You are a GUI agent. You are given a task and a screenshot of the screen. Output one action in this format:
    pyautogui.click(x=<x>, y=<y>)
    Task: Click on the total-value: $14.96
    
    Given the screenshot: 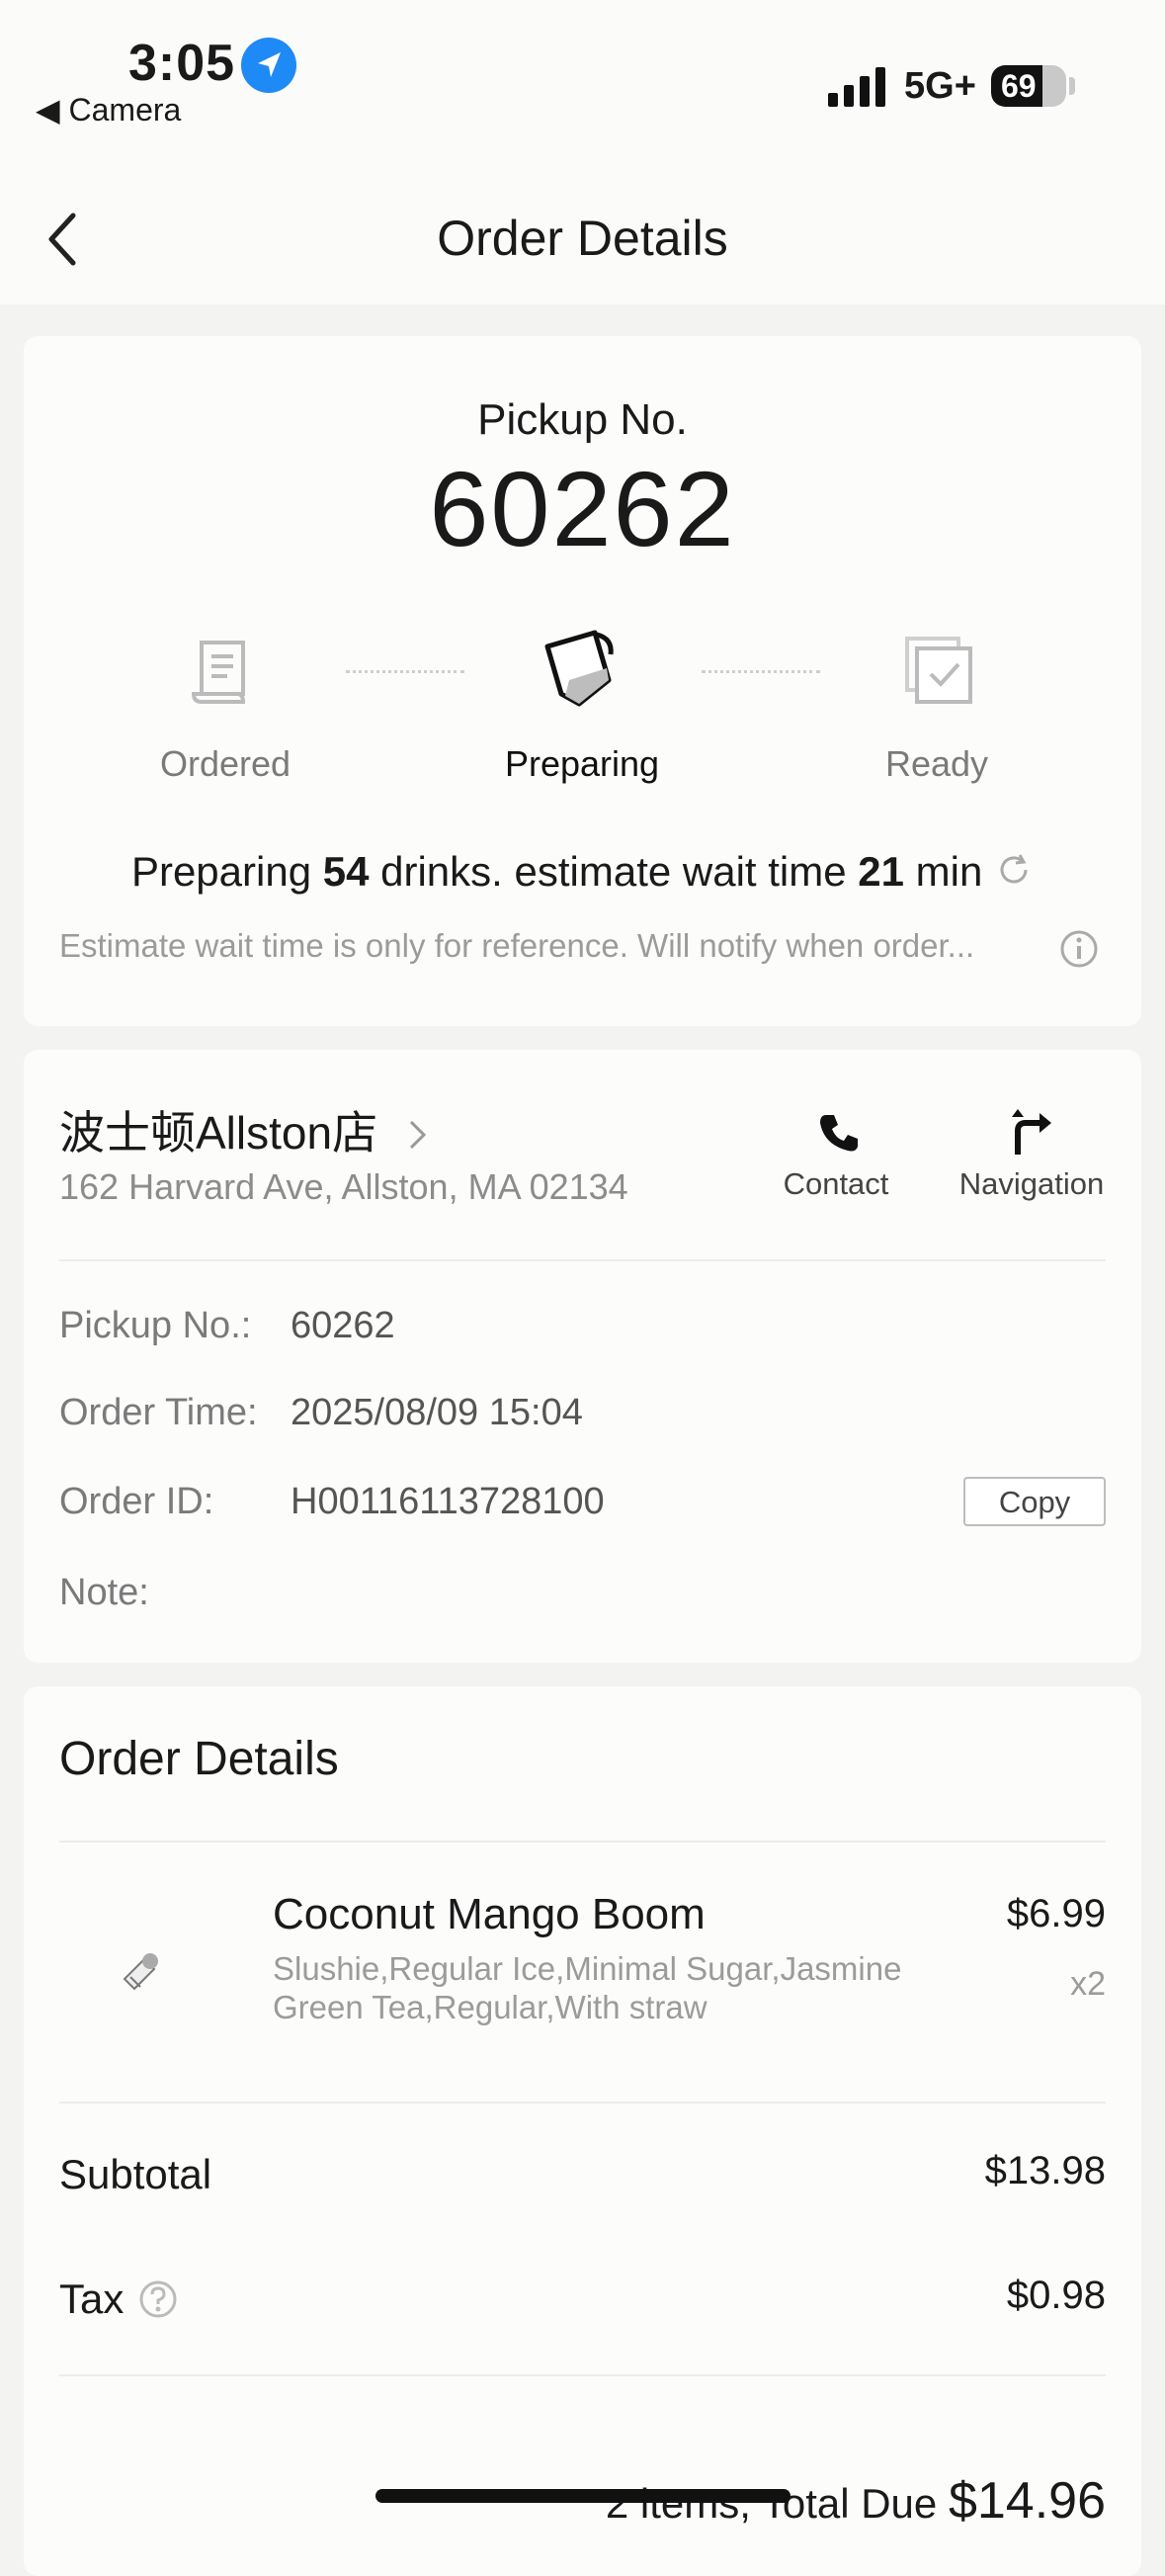 What is the action you would take?
    pyautogui.click(x=1027, y=2501)
    